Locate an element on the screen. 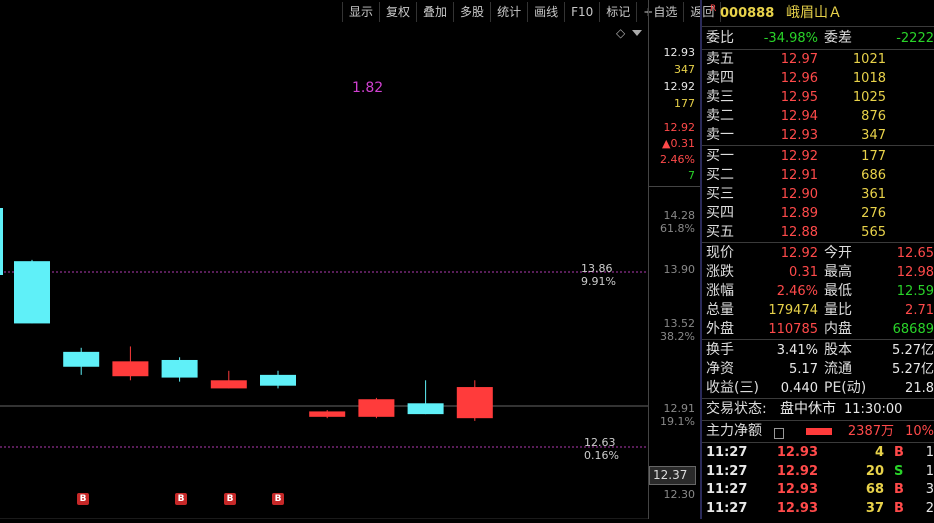  toolbar-draw-button: 画线 is located at coordinates (546, 12).